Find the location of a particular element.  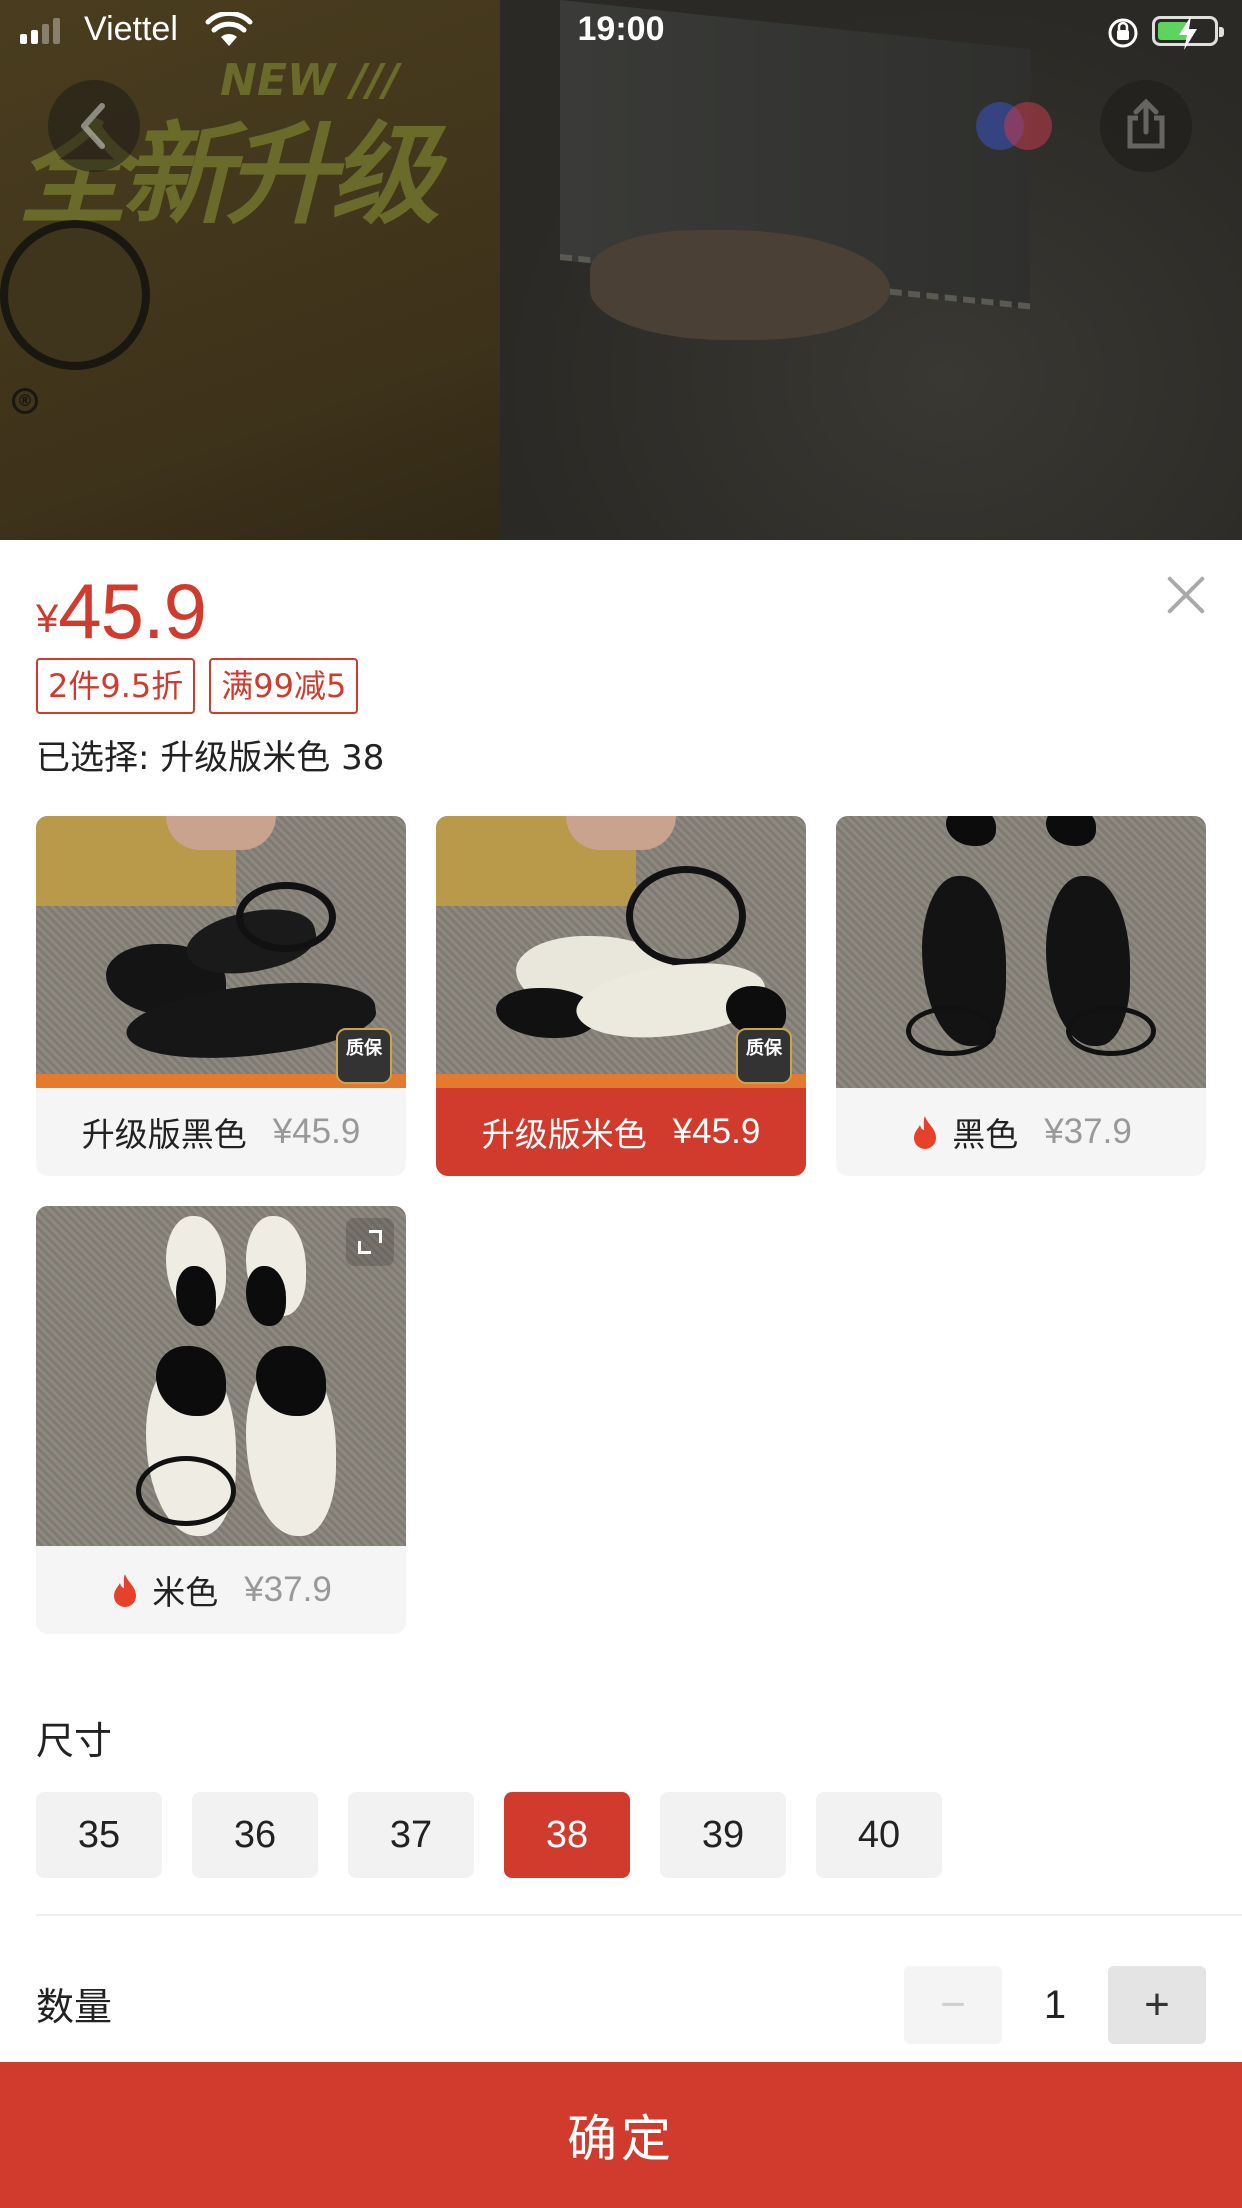

share-button is located at coordinates (1146, 126).